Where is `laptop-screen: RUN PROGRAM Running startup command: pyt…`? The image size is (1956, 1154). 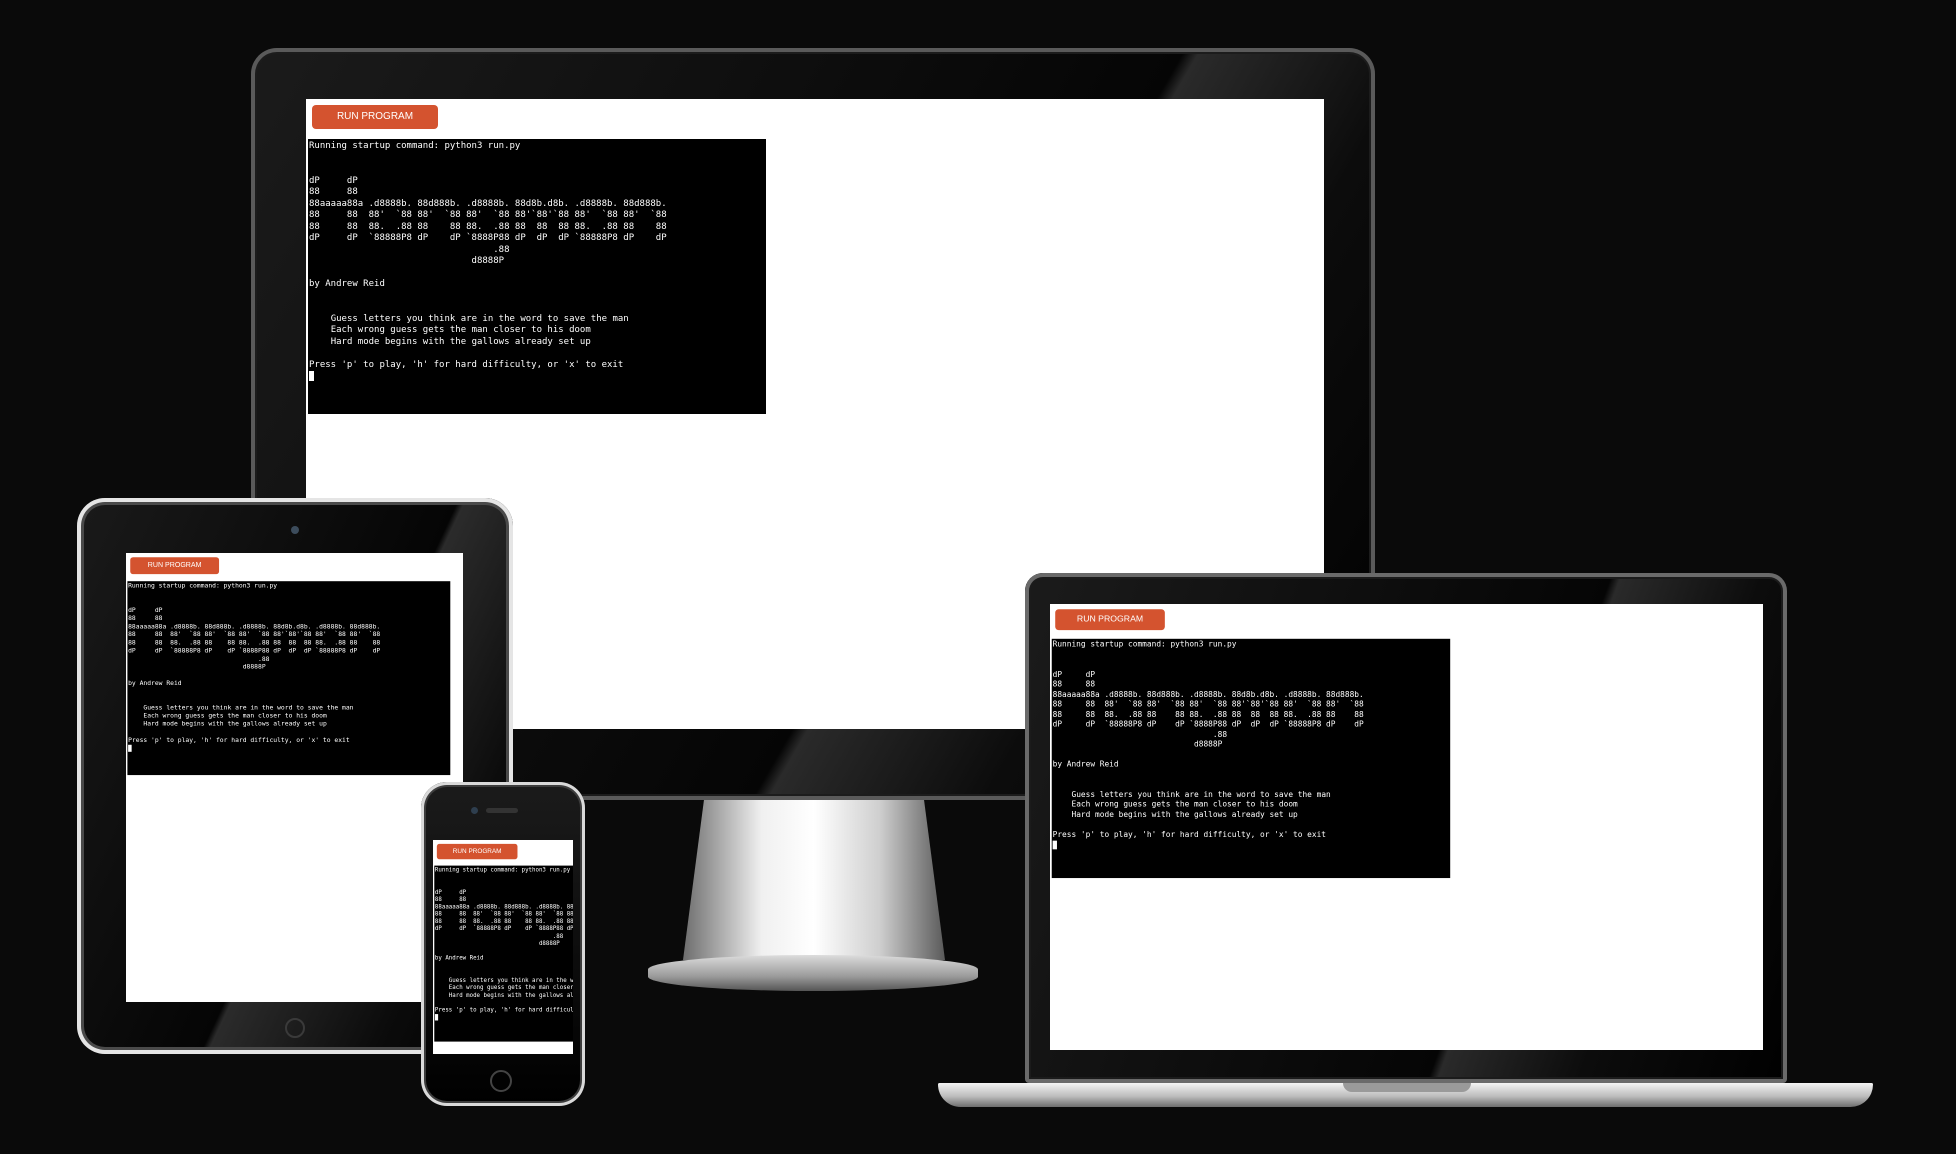 laptop-screen: RUN PROGRAM Running startup command: pyt… is located at coordinates (1406, 827).